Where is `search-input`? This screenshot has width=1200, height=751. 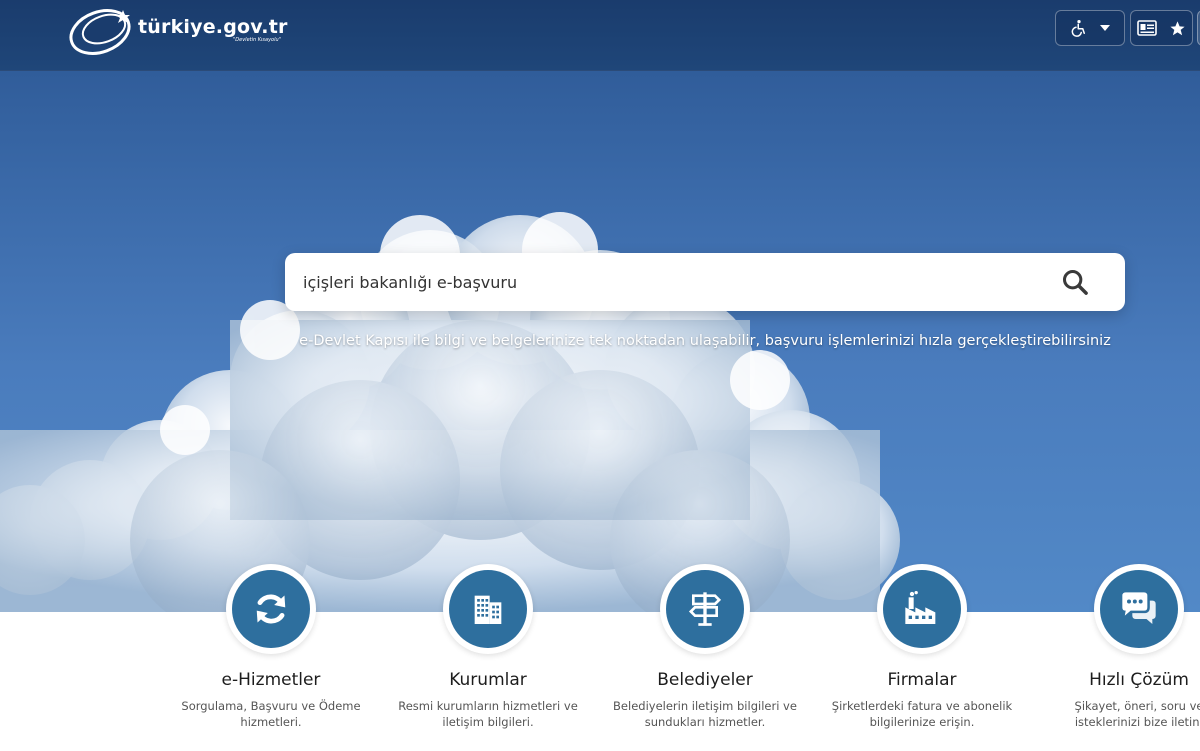
search-input is located at coordinates (671, 282).